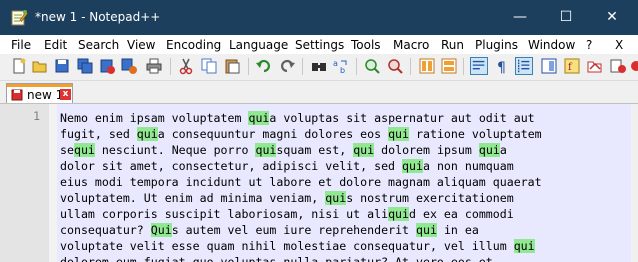 This screenshot has width=638, height=262. I want to click on menu-view: View, so click(141, 45).